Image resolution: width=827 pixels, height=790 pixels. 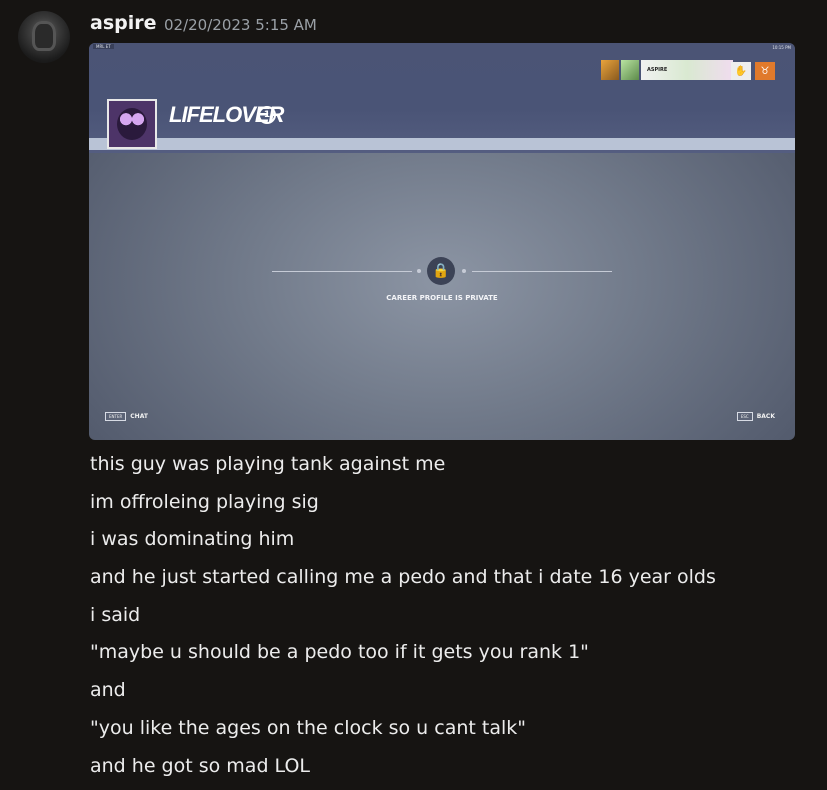 I want to click on party-strip: ASPIRE, so click(x=667, y=70).